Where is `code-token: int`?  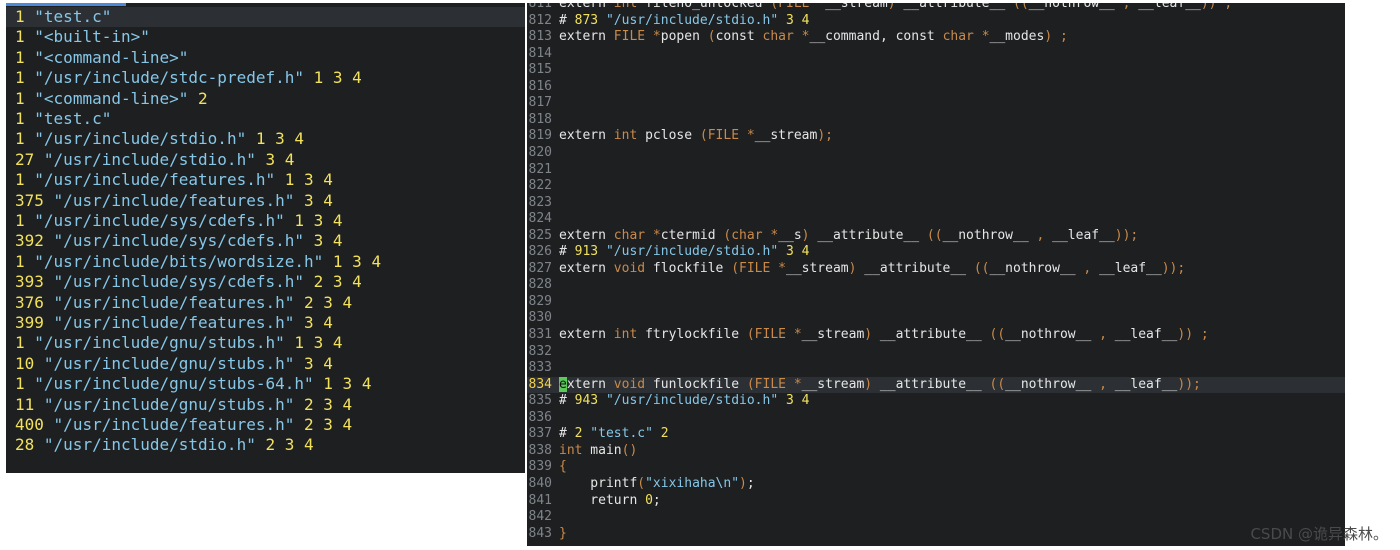 code-token: int is located at coordinates (625, 334).